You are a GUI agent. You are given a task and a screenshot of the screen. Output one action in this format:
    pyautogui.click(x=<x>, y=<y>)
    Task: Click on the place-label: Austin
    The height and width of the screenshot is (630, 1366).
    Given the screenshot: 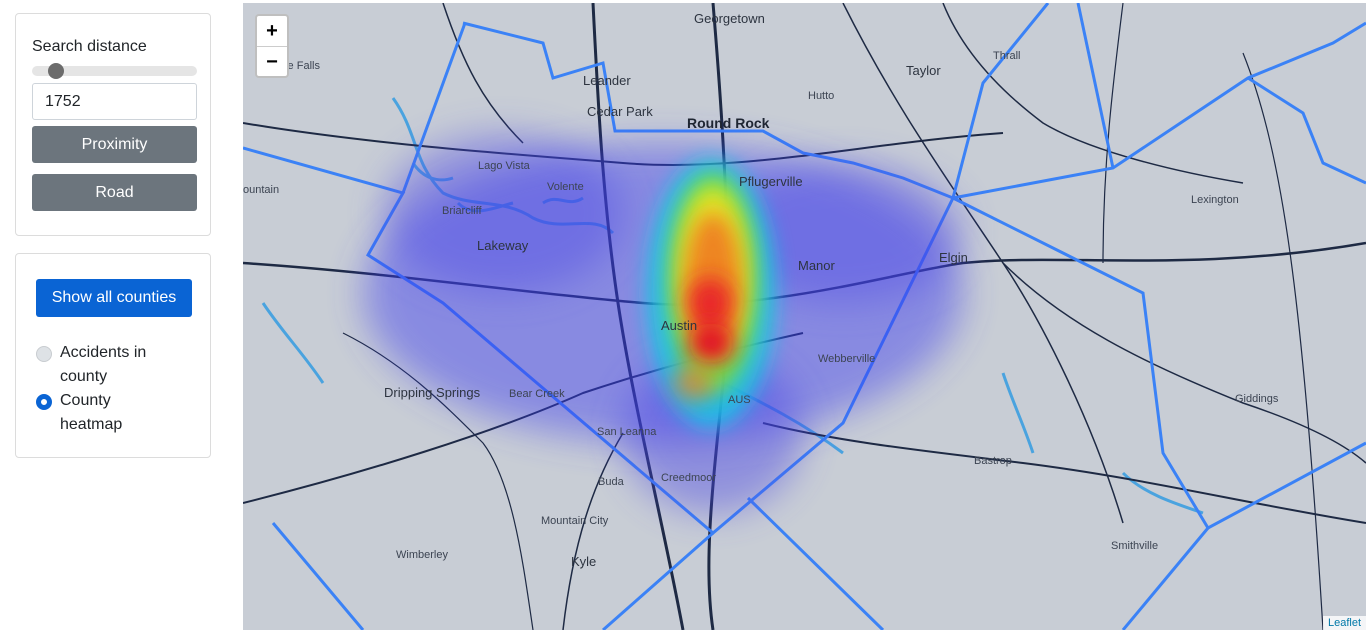 What is the action you would take?
    pyautogui.click(x=679, y=325)
    